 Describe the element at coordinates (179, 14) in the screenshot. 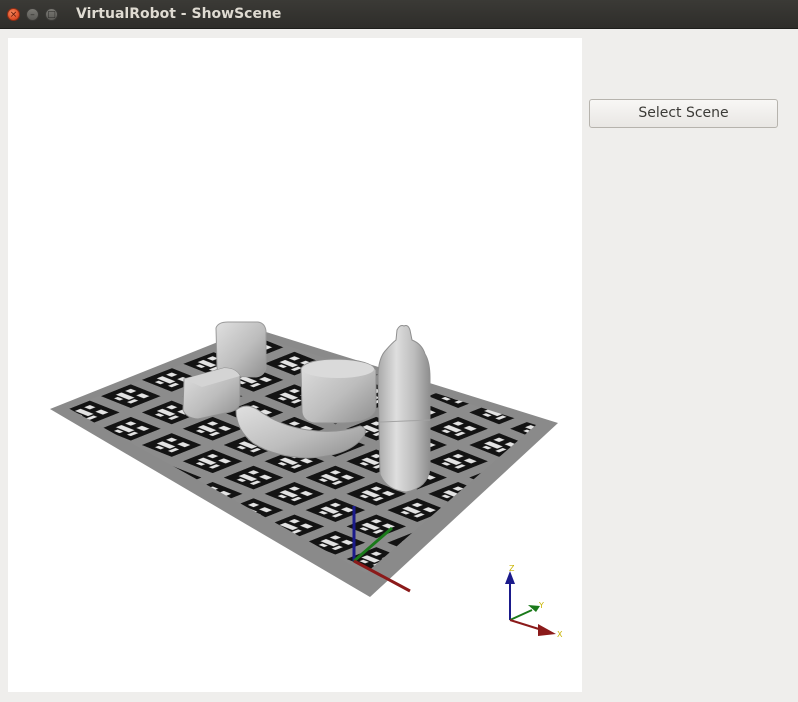

I see `window-title: VirtualRobot - ShowScene` at that location.